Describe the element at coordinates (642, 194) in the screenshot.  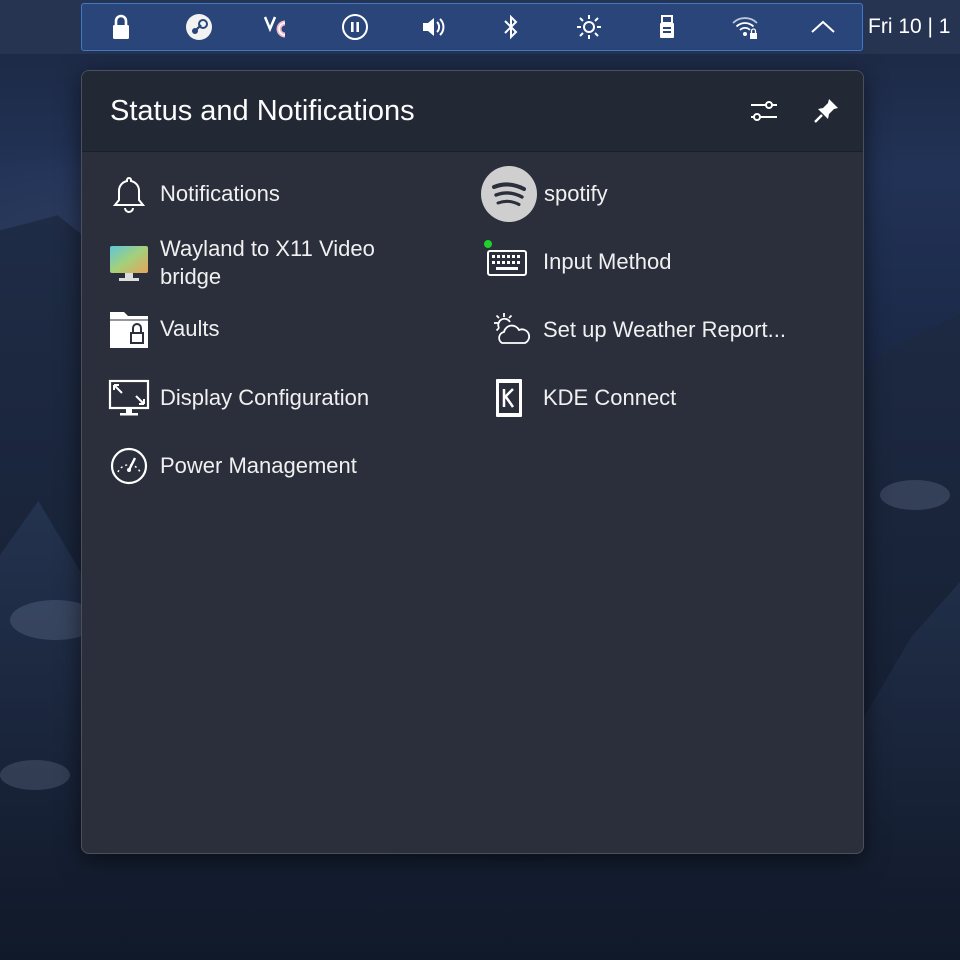
I see `list-item-spotify: spotify` at that location.